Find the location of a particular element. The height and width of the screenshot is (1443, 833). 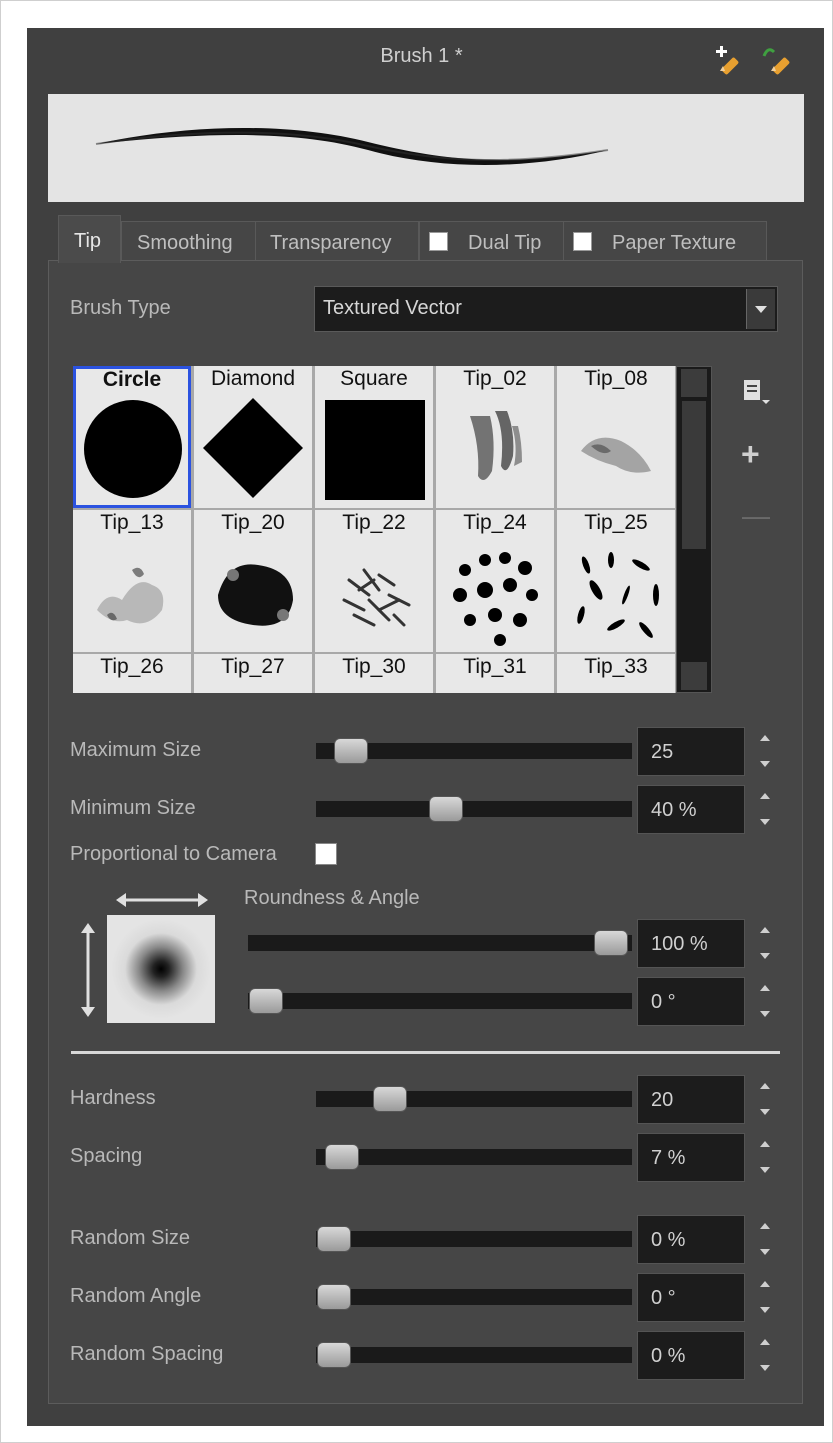

tab-dual-tip: Dual Tip is located at coordinates (491, 241).